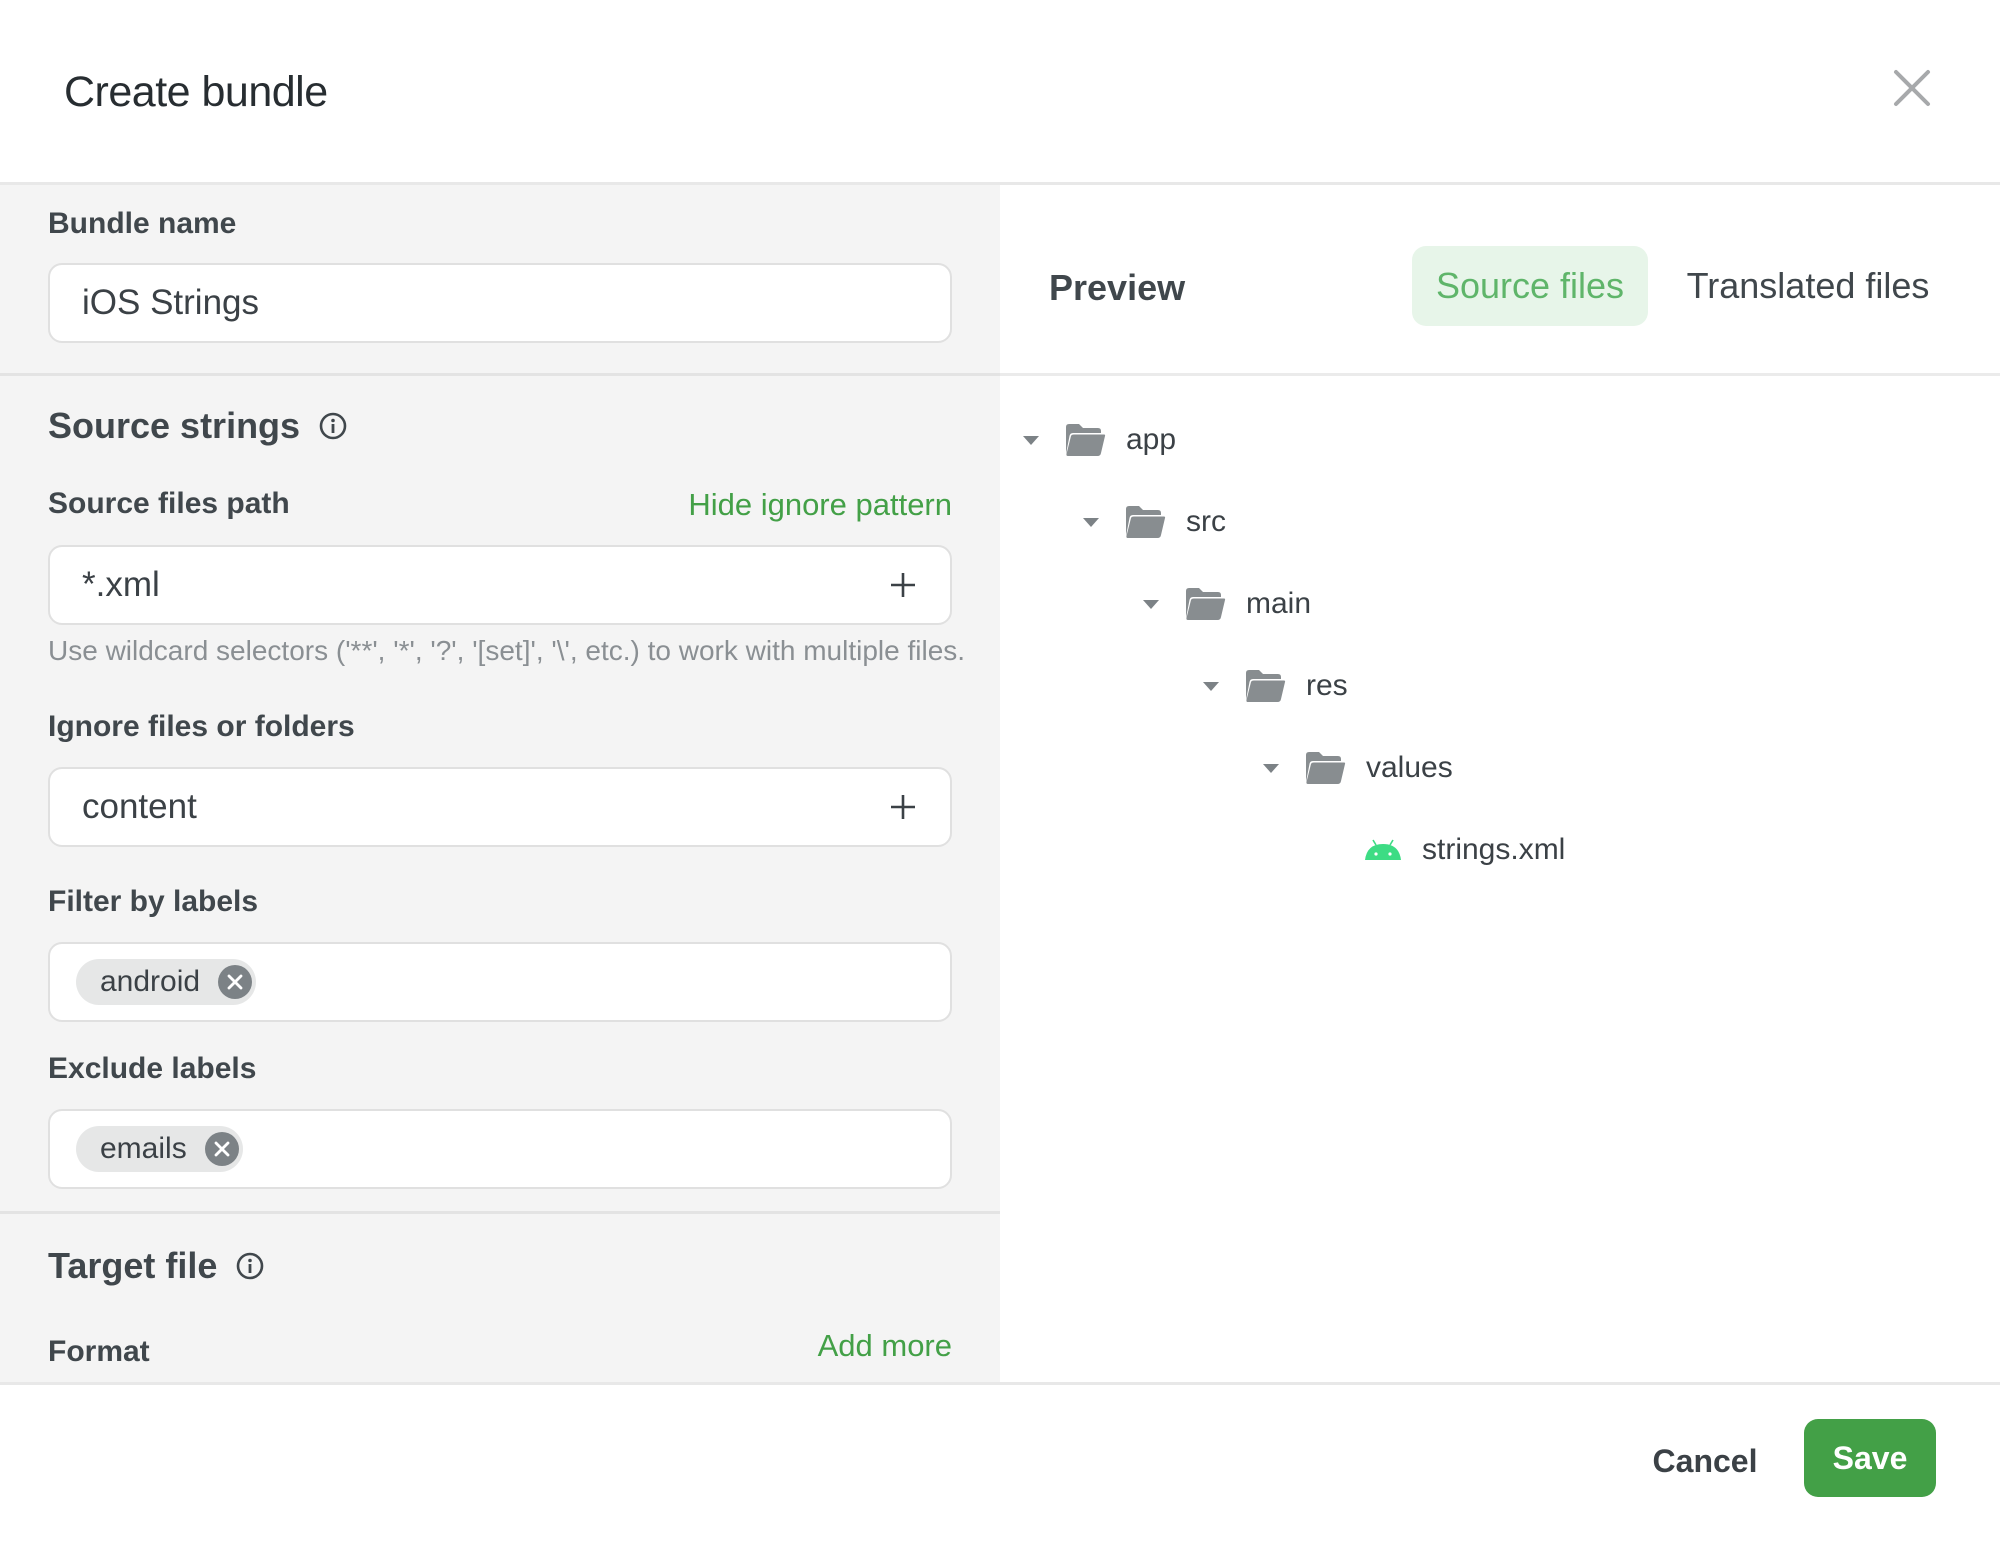 The image size is (2000, 1558). What do you see at coordinates (142, 223) in the screenshot?
I see `bundle-name-label: Bundle name` at bounding box center [142, 223].